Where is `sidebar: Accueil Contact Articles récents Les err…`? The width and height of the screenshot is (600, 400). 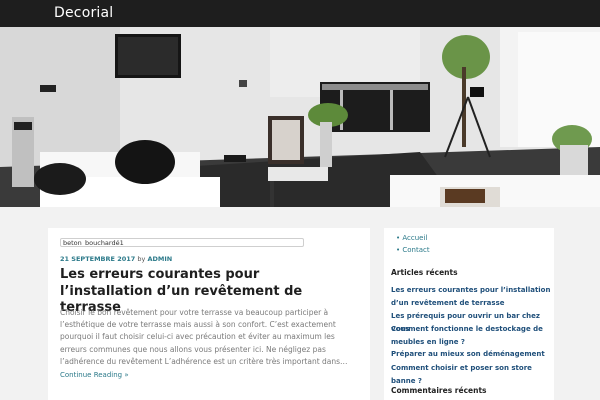 sidebar: Accueil Contact Articles récents Les err… is located at coordinates (469, 314).